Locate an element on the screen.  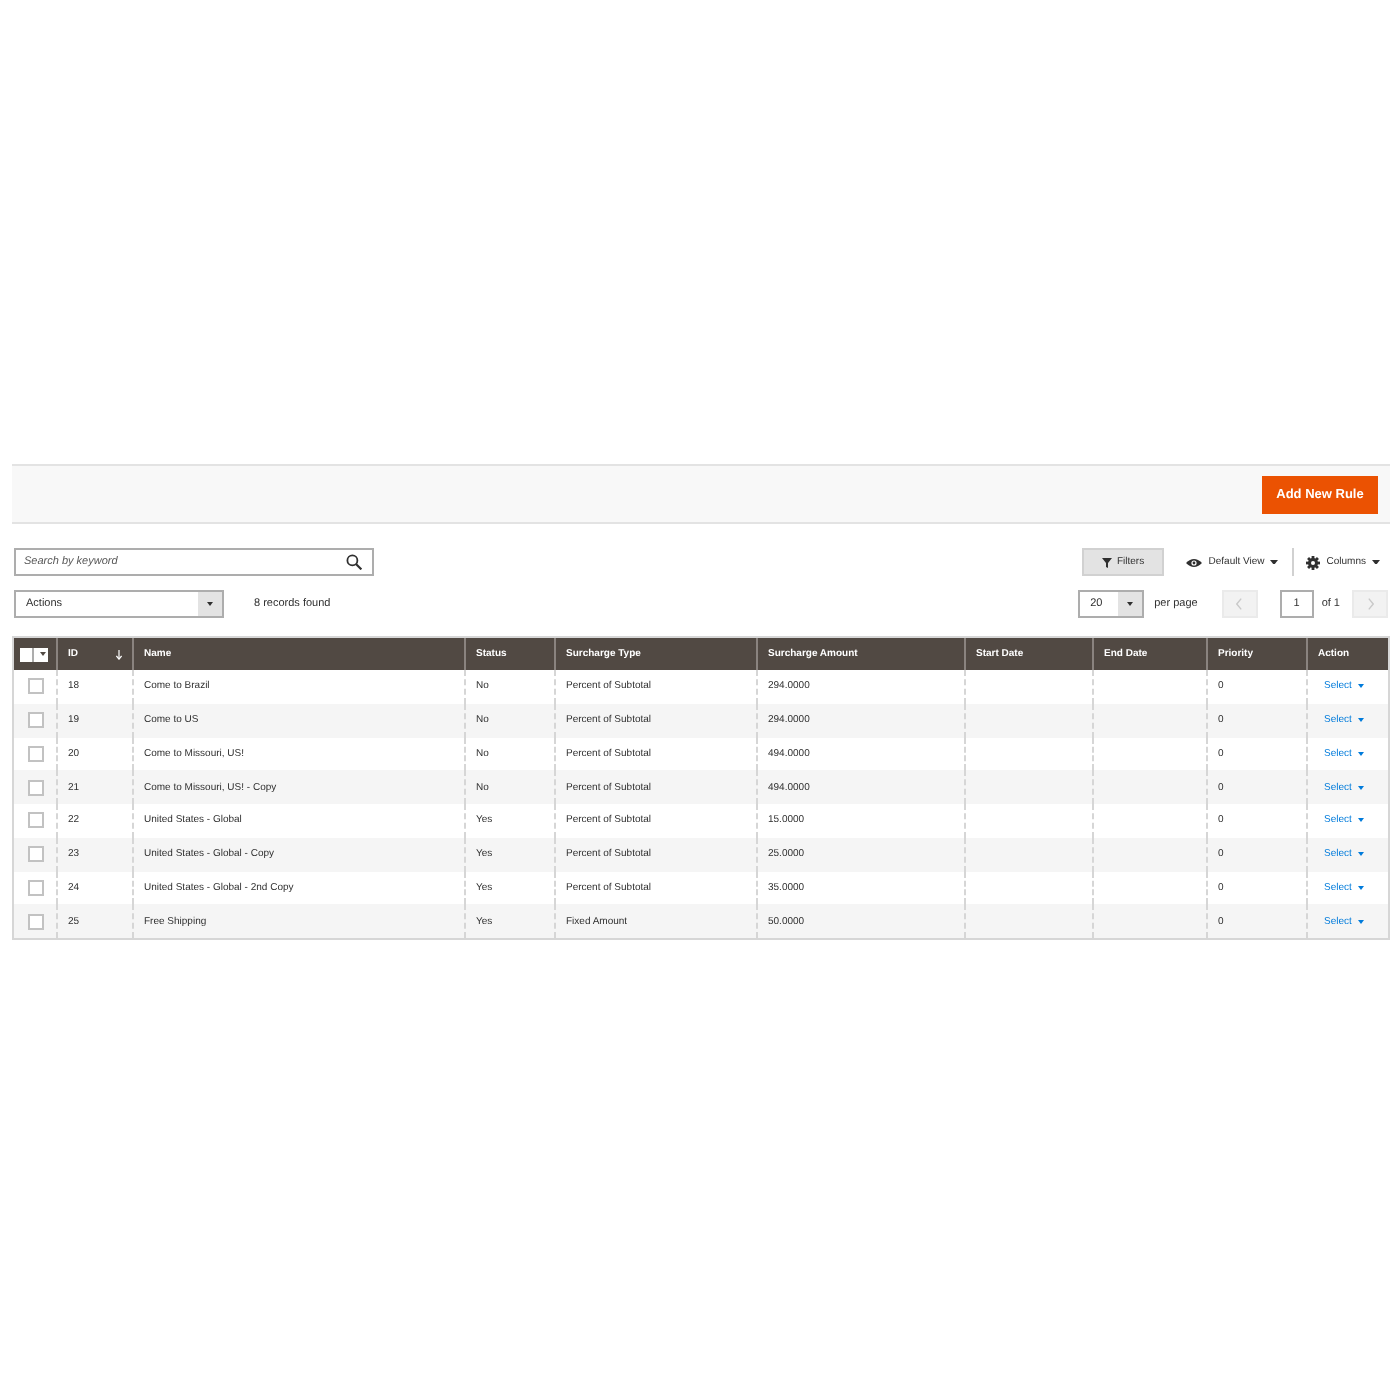
search-icon is located at coordinates (354, 562).